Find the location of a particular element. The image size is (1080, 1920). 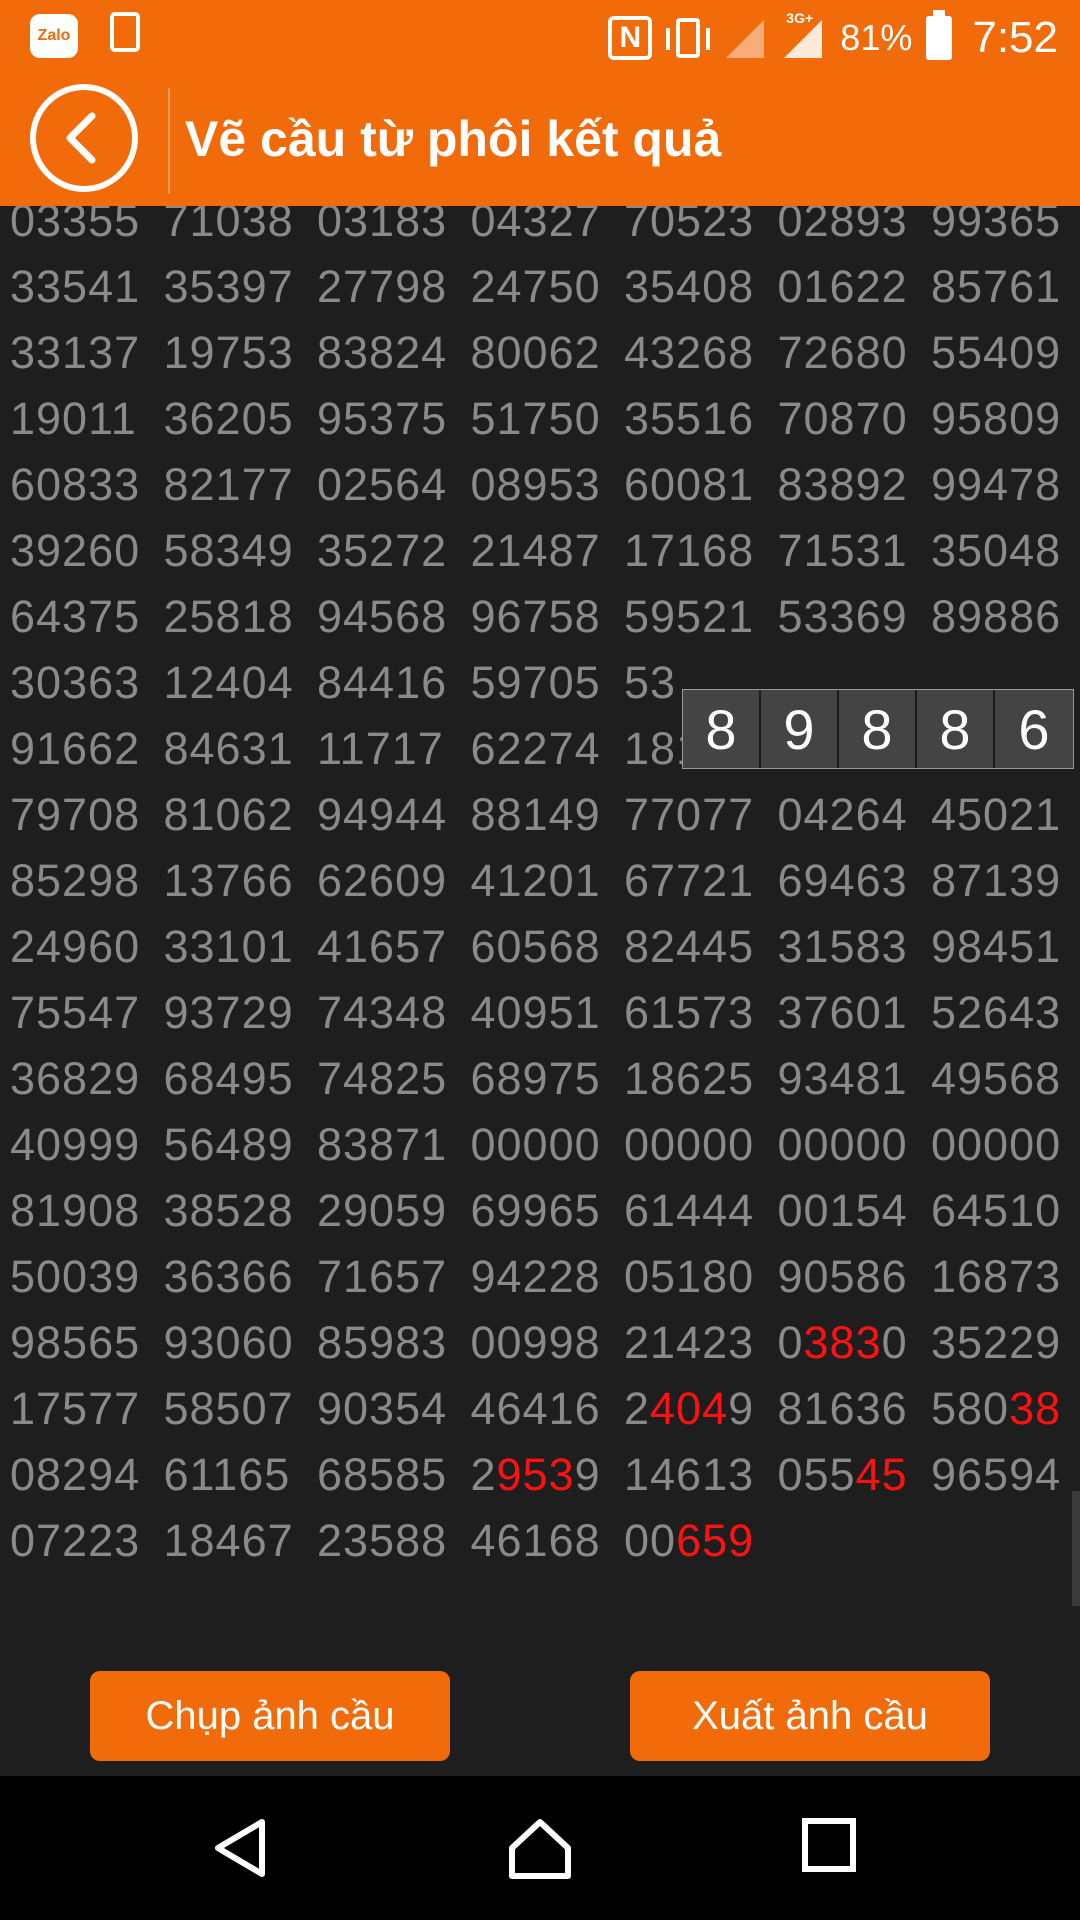

grid-cell: 29539 is located at coordinates (546, 1475).